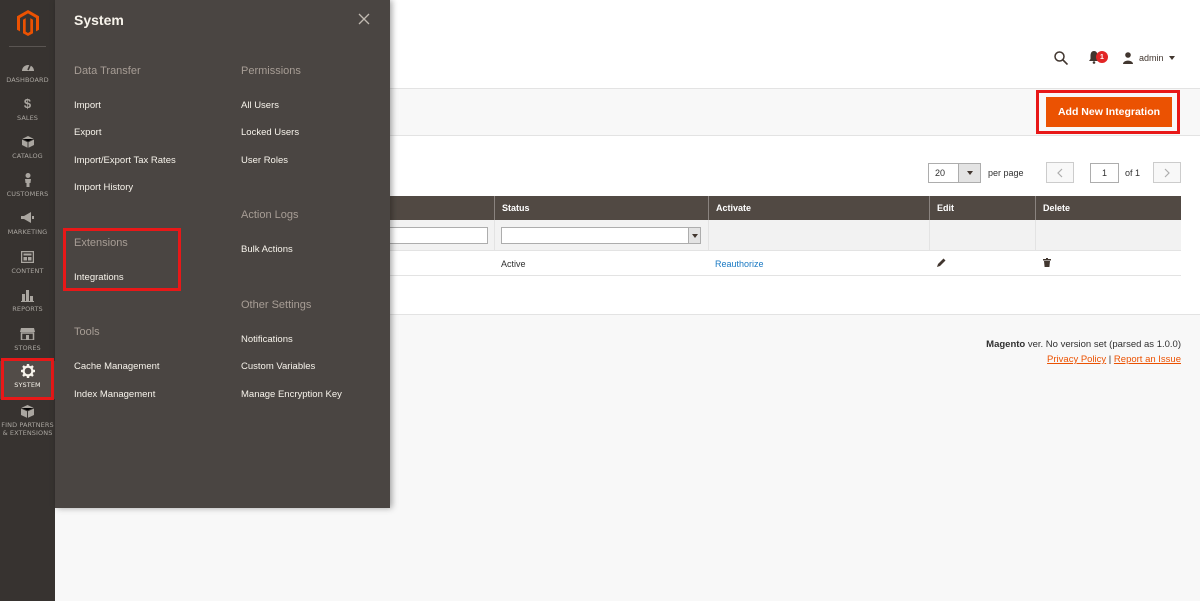 The height and width of the screenshot is (601, 1200). Describe the element at coordinates (982, 208) in the screenshot. I see `column-header-edit: Edit` at that location.